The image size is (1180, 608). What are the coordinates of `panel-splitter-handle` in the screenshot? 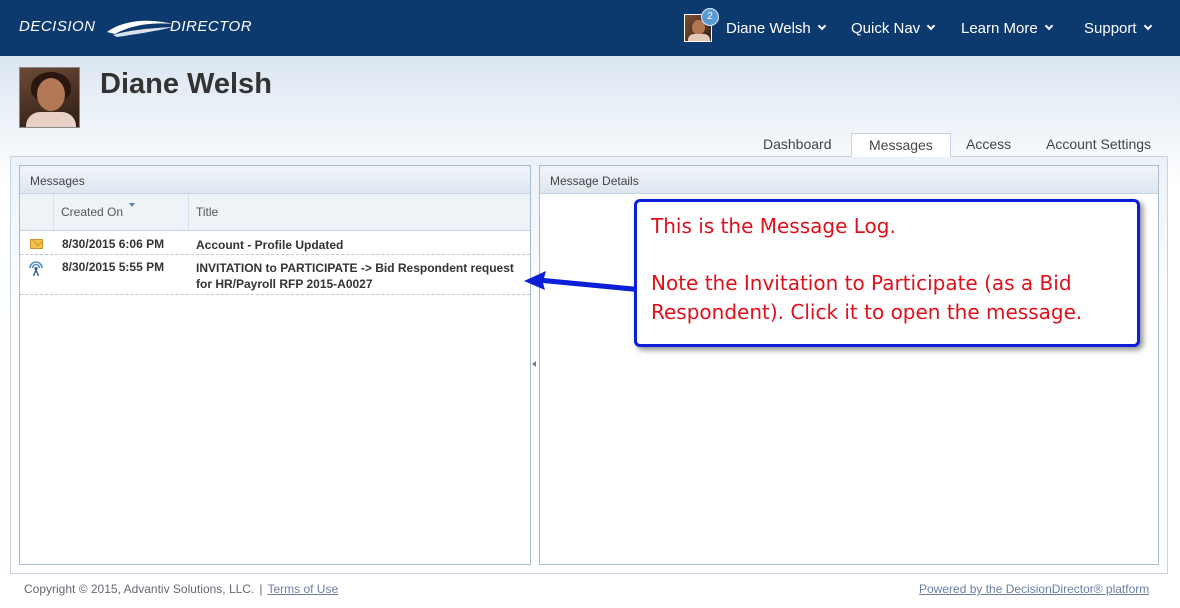 It's located at (534, 364).